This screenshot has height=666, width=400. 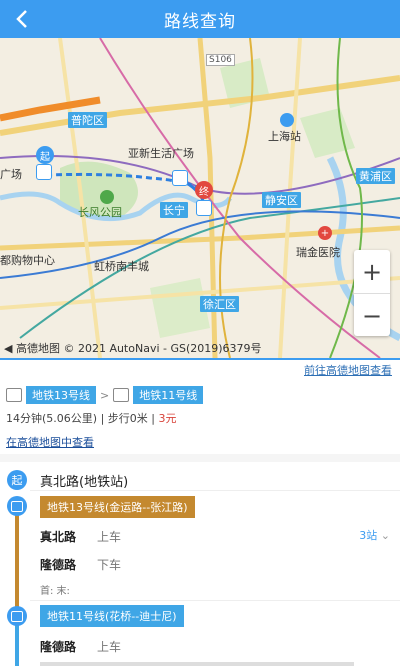 I want to click on mall-label-hongqiao: 虹桥南丰城, so click(x=121, y=266).